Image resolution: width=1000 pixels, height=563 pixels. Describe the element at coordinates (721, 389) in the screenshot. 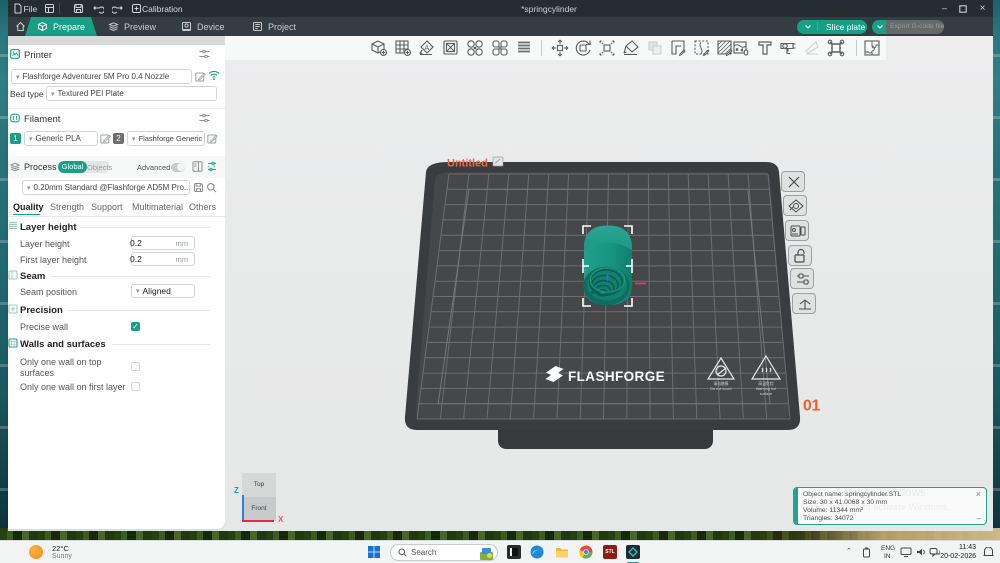

I see `svg-text: Do not touch` at that location.